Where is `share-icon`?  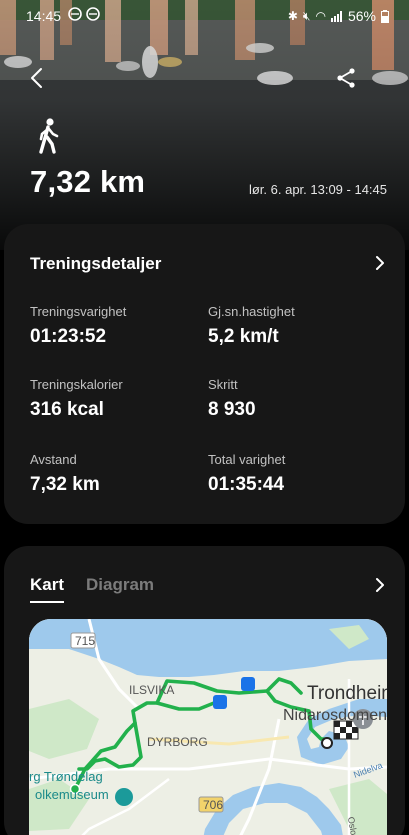 share-icon is located at coordinates (346, 78).